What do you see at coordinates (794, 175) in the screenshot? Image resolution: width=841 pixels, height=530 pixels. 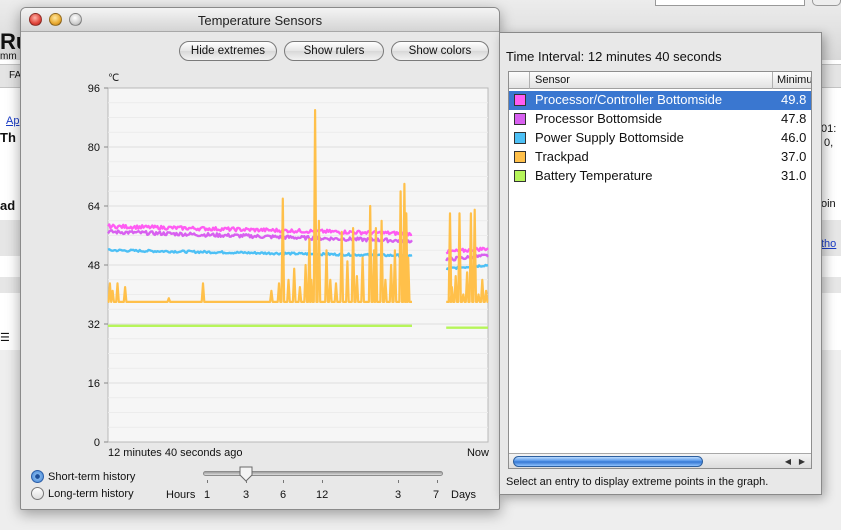 I see `sensor-minimum: 31.0` at bounding box center [794, 175].